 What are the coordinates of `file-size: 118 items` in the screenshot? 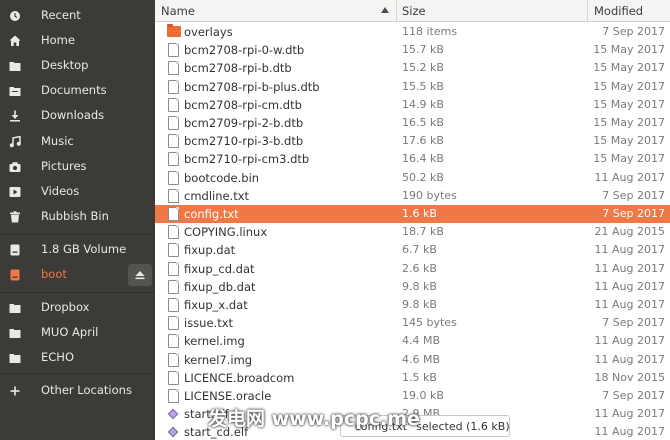 It's located at (430, 31).